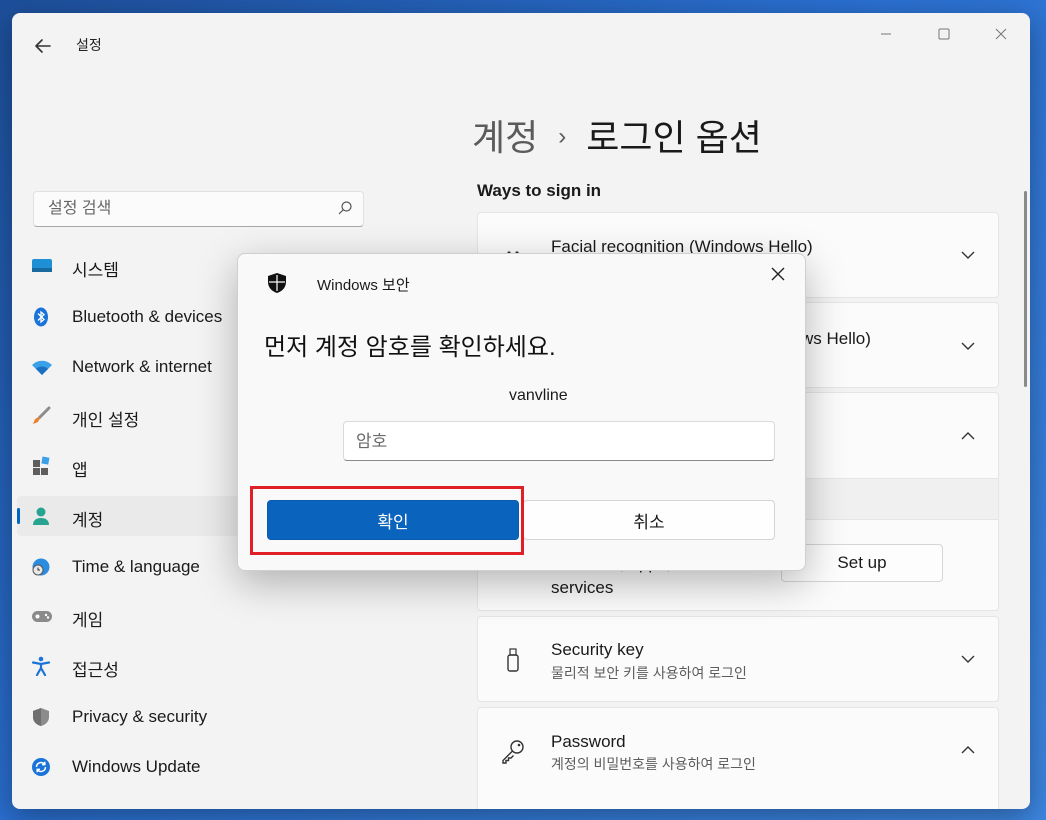  Describe the element at coordinates (142, 366) in the screenshot. I see `sidebar-item-label: Network & internet` at that location.